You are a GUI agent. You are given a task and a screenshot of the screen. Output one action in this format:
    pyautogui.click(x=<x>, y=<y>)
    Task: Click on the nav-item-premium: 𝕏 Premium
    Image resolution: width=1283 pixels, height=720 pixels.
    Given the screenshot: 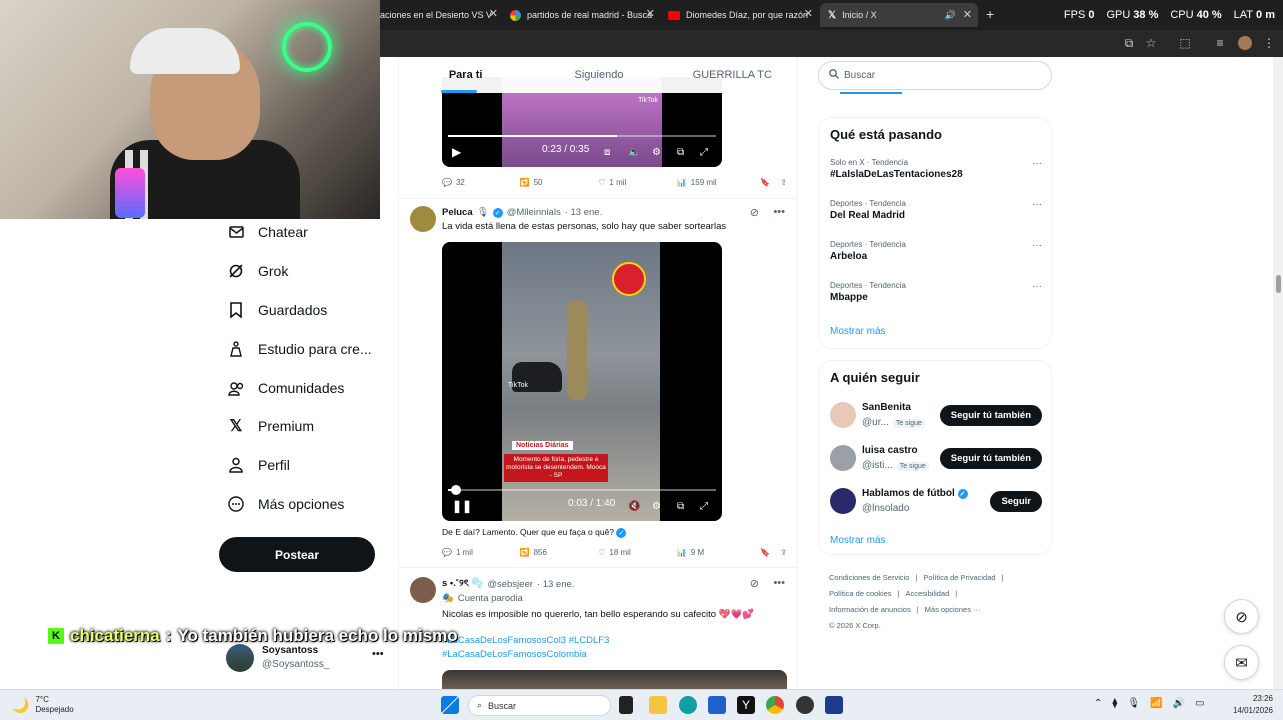 What is the action you would take?
    pyautogui.click(x=271, y=426)
    